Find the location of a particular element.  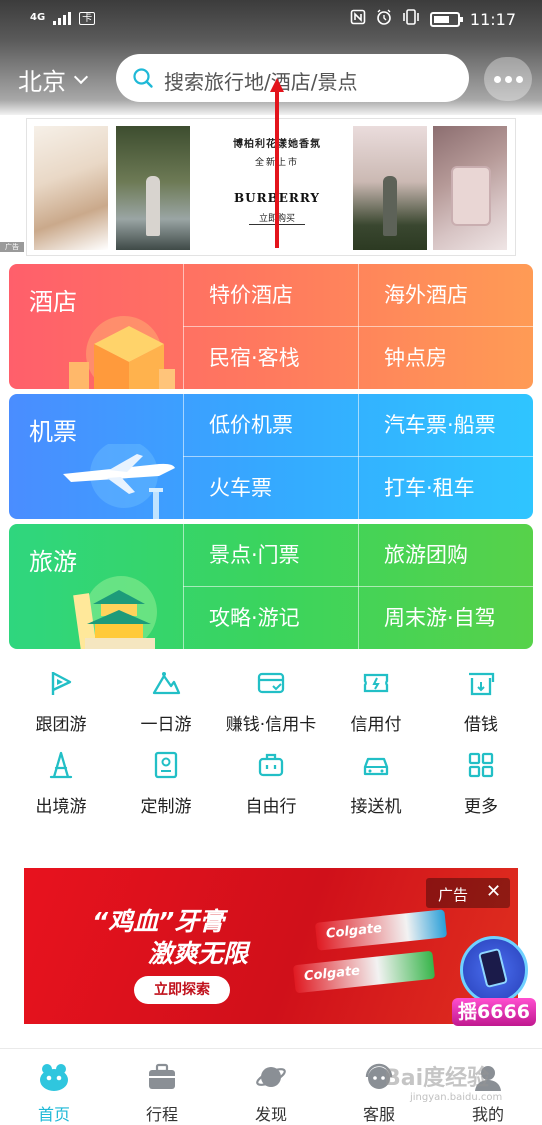

airplane-icon is located at coordinates (119, 481).